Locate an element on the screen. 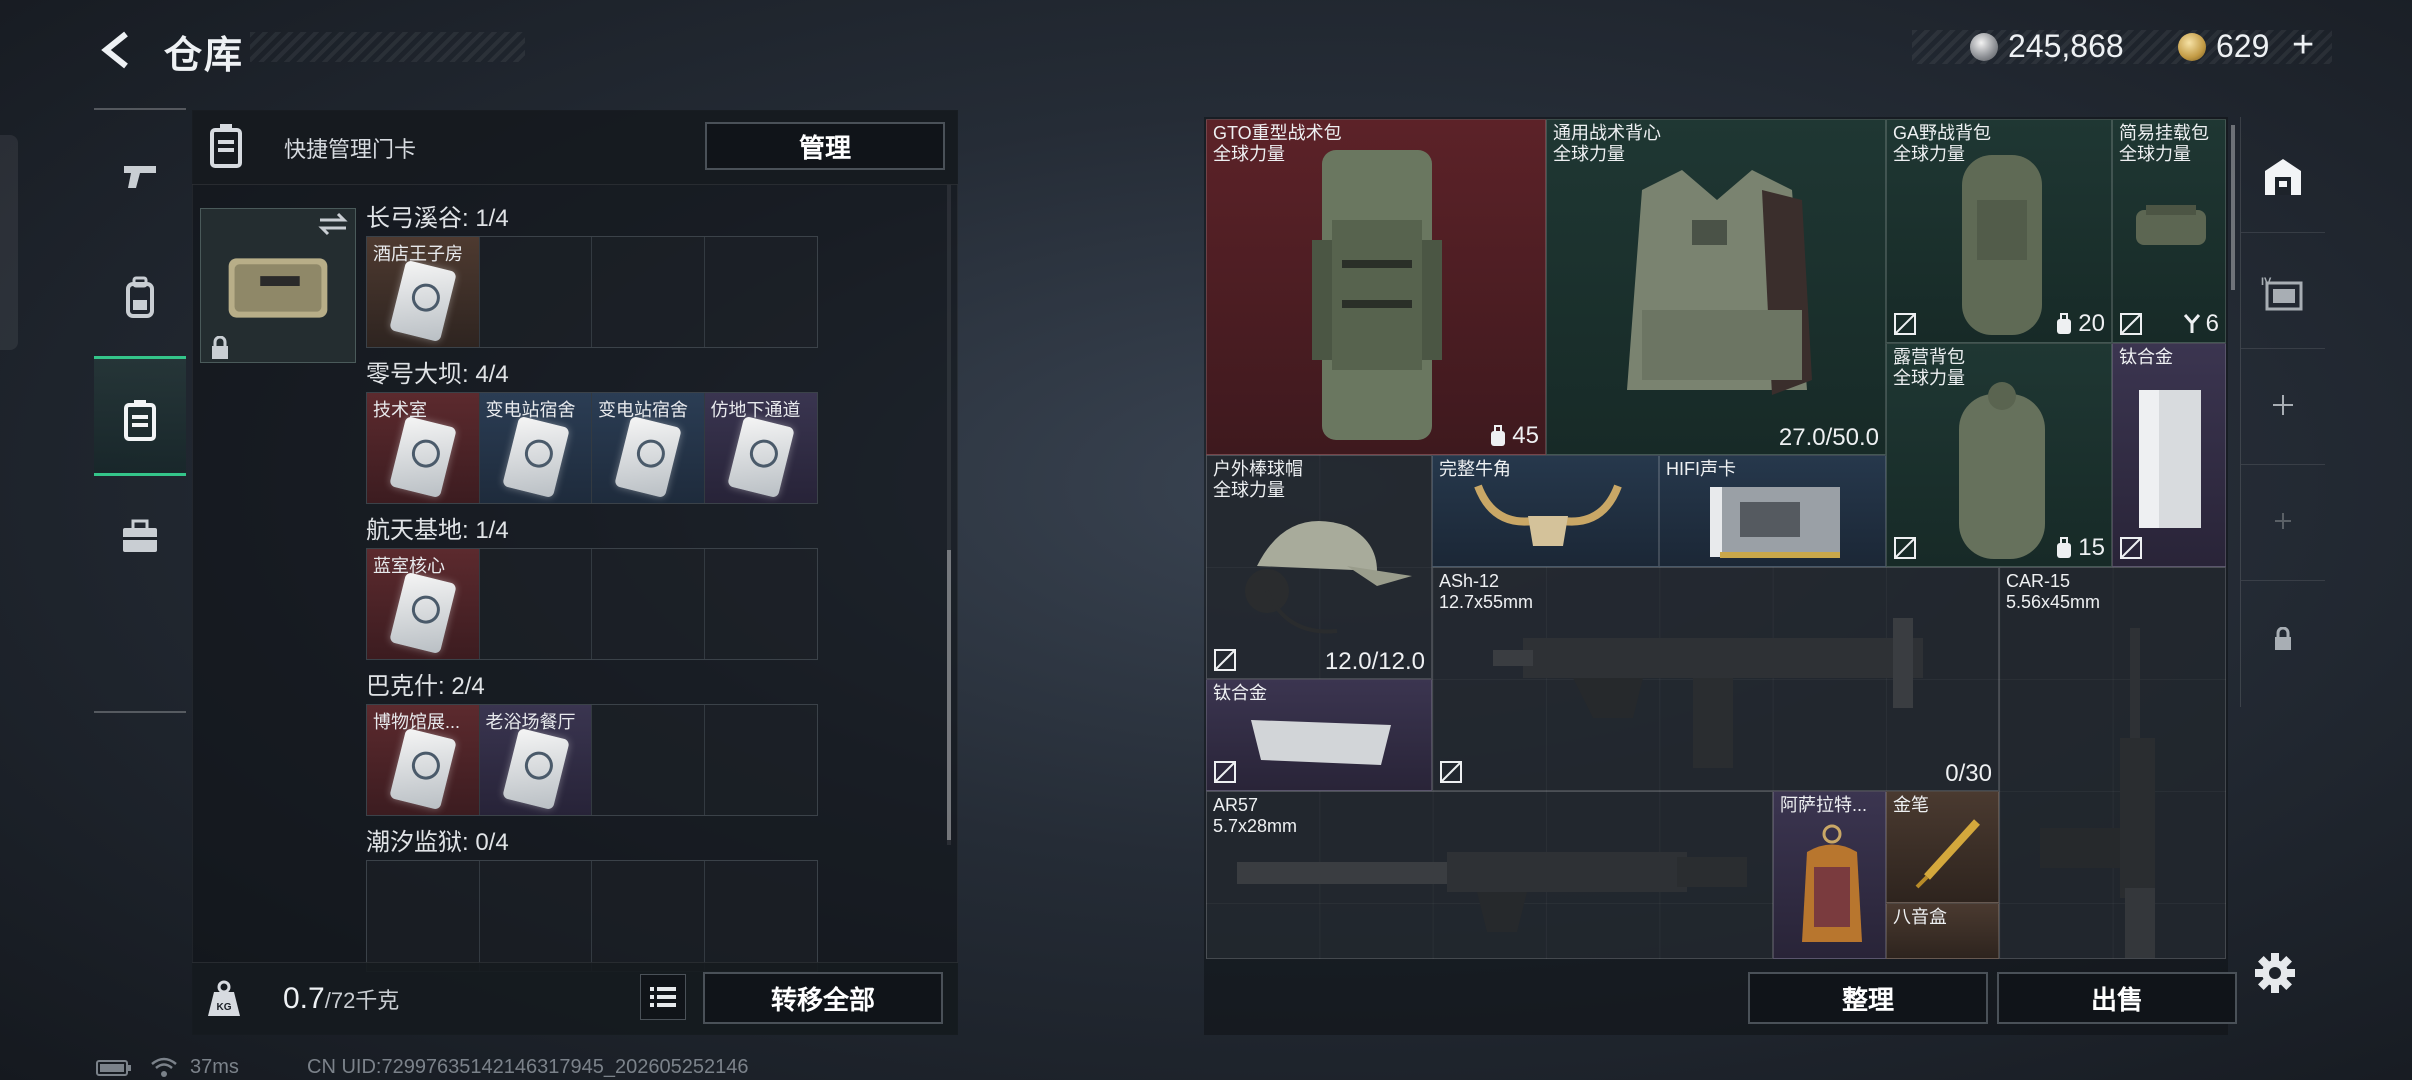 The width and height of the screenshot is (2412, 1080). inventory-item: 户外棒球帽 全球力量 12.0/12.0 is located at coordinates (1319, 567).